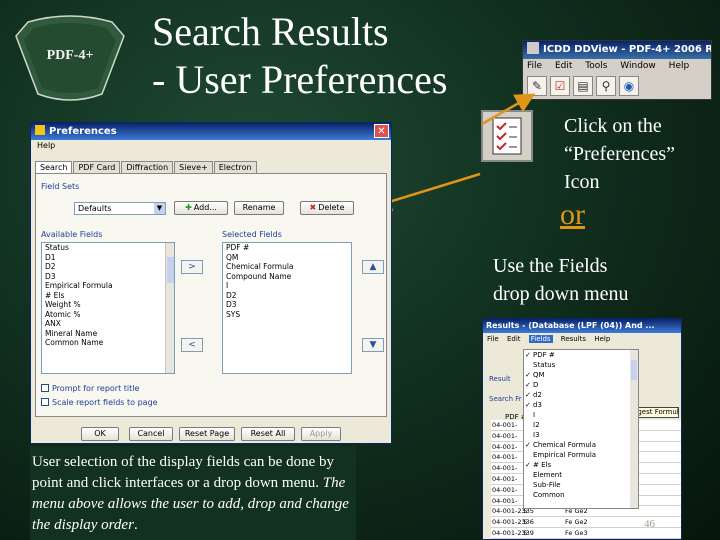 Image resolution: width=720 pixels, height=540 pixels. Describe the element at coordinates (638, 66) in the screenshot. I see `menu-window: Window` at that location.